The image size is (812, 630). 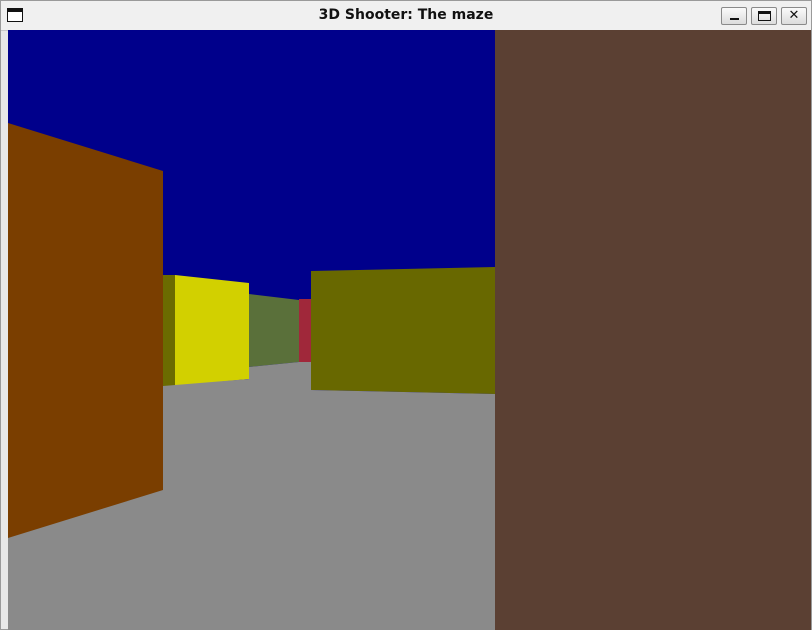 I want to click on close-button: ✕, so click(x=794, y=16).